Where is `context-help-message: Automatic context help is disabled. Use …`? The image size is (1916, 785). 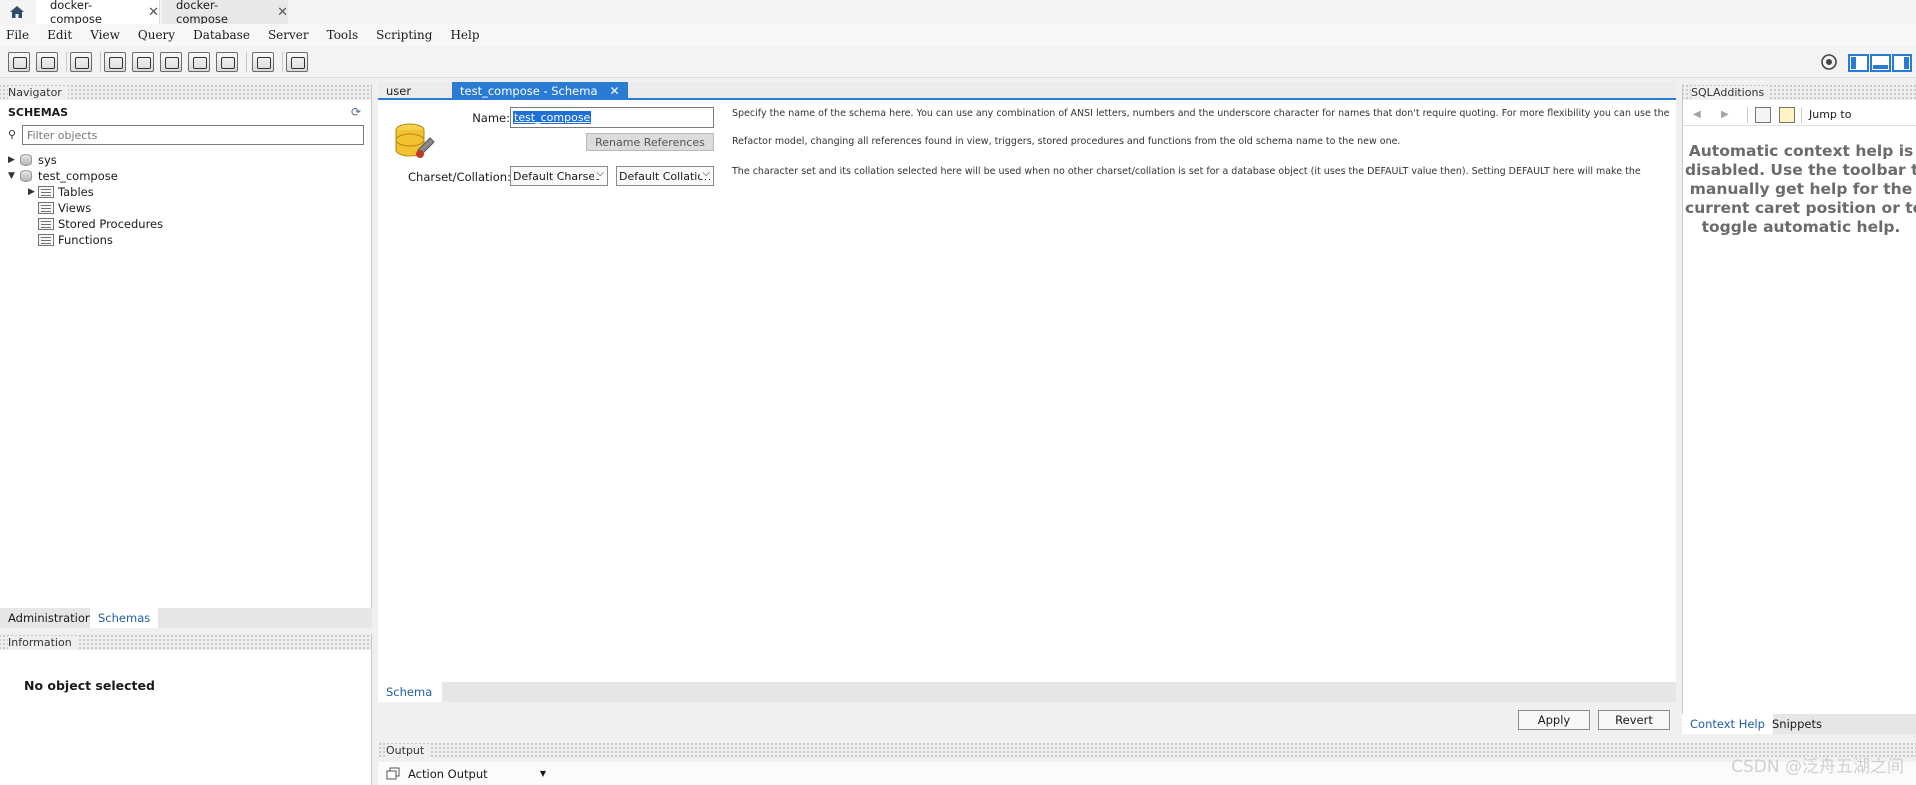
context-help-message: Automatic context help is disabled. Use … is located at coordinates (1800, 189).